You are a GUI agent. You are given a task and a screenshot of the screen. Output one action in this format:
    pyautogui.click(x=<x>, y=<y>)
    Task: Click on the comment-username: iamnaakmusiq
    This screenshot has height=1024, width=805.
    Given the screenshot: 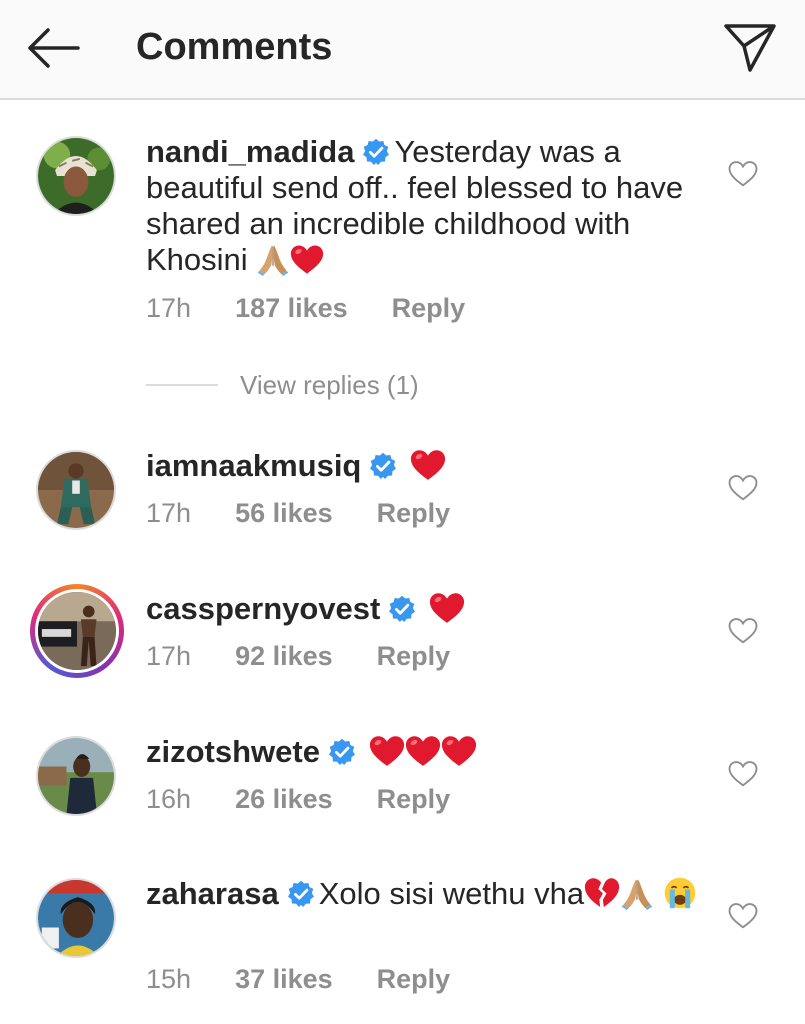 What is the action you would take?
    pyautogui.click(x=253, y=465)
    